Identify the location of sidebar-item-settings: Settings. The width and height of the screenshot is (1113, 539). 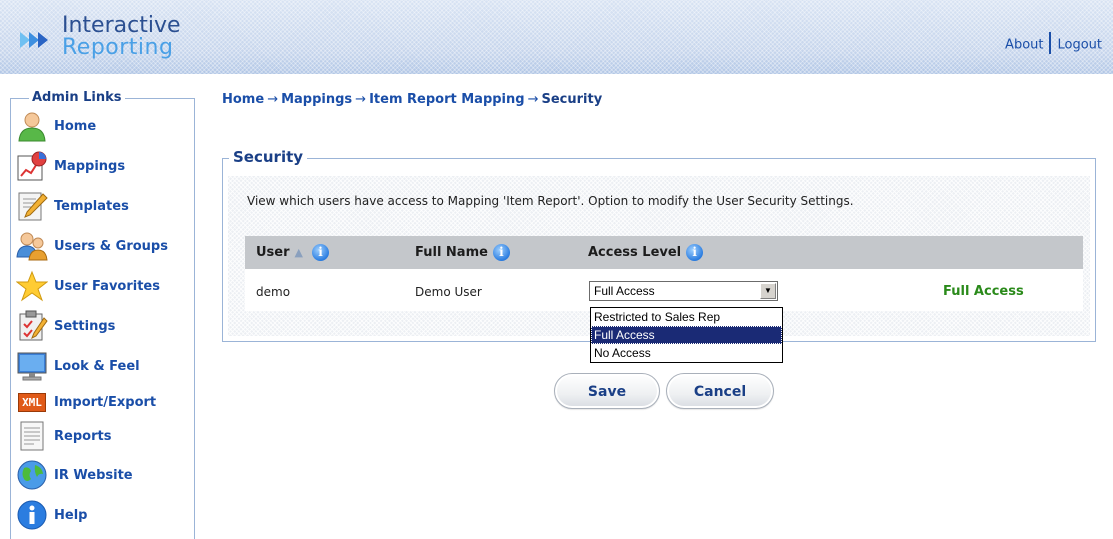
(65, 326).